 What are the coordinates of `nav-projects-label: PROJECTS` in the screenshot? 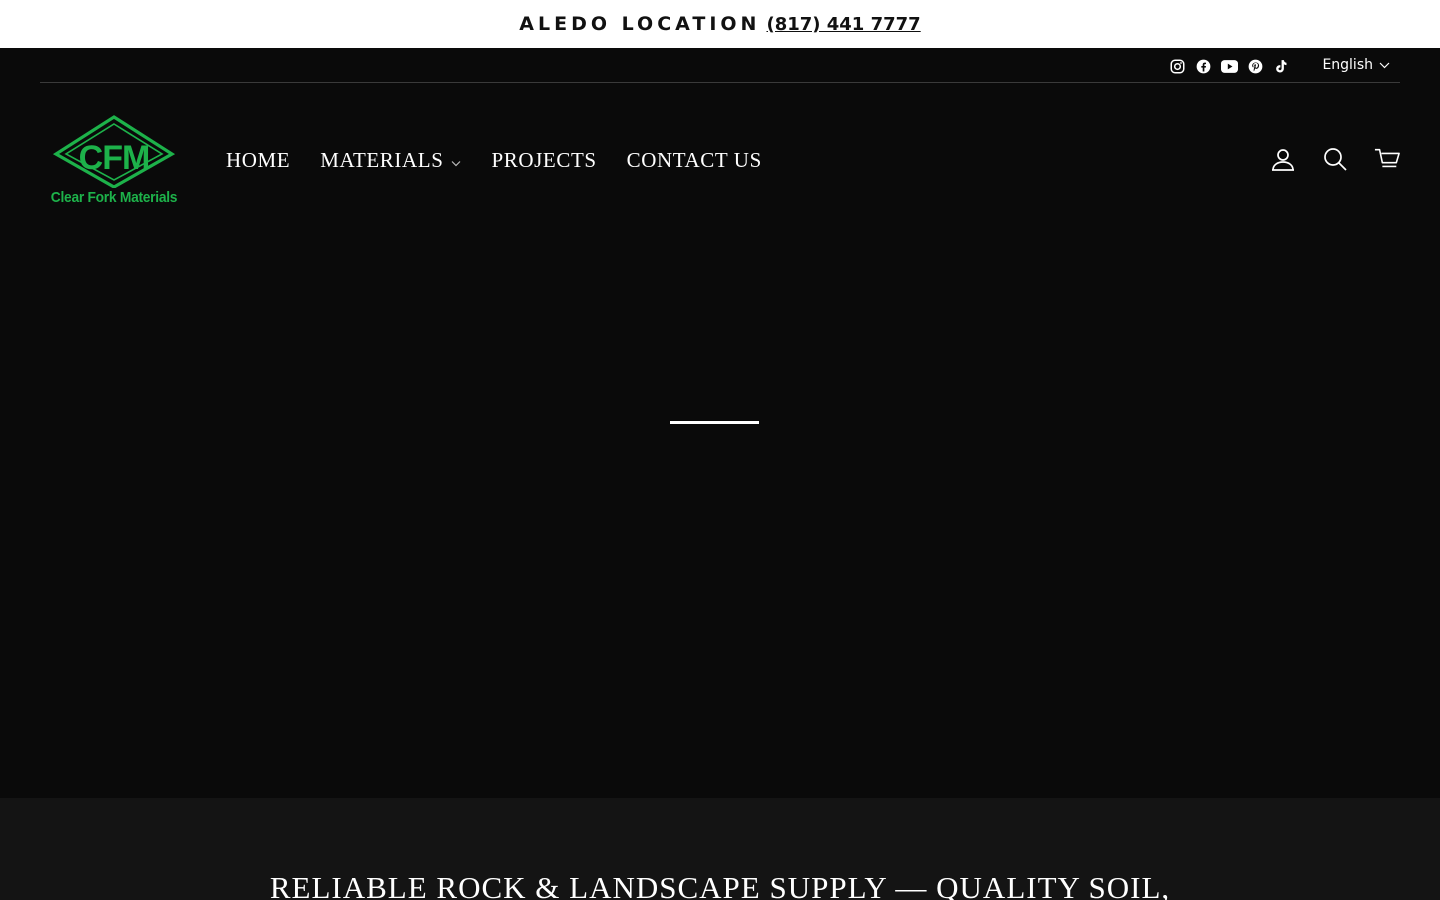 It's located at (544, 160).